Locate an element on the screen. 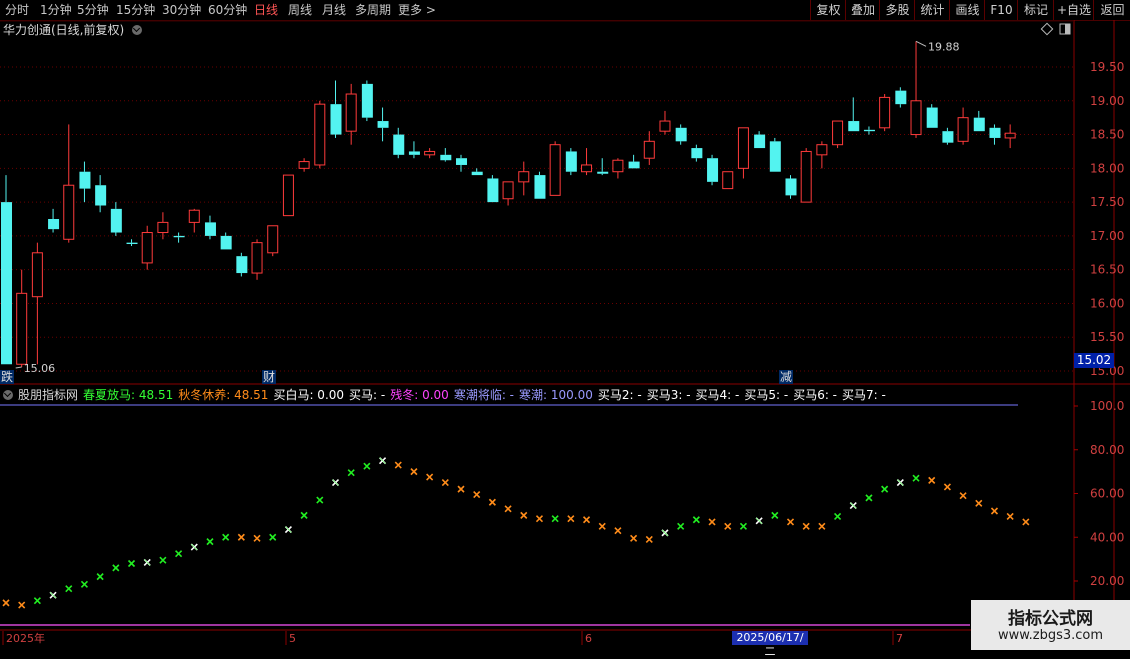 Image resolution: width=1130 pixels, height=659 pixels. indicator-value-4: 残冬: 0.00 is located at coordinates (419, 395).